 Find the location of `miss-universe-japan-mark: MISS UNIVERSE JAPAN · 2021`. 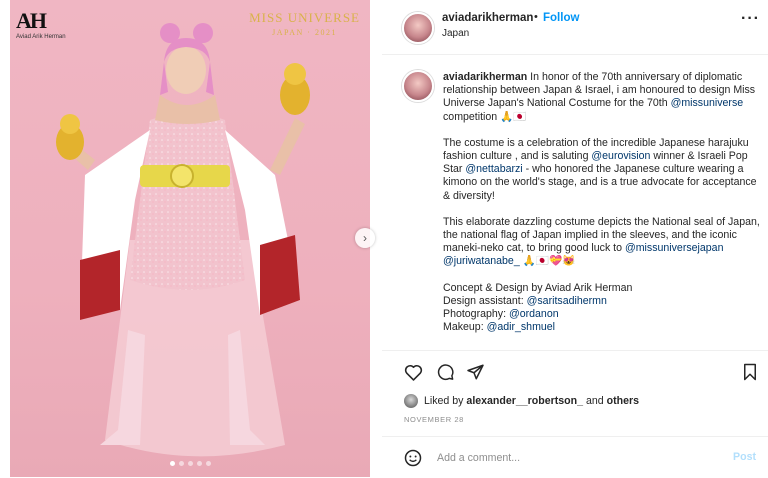

miss-universe-japan-mark: MISS UNIVERSE JAPAN · 2021 is located at coordinates (304, 23).